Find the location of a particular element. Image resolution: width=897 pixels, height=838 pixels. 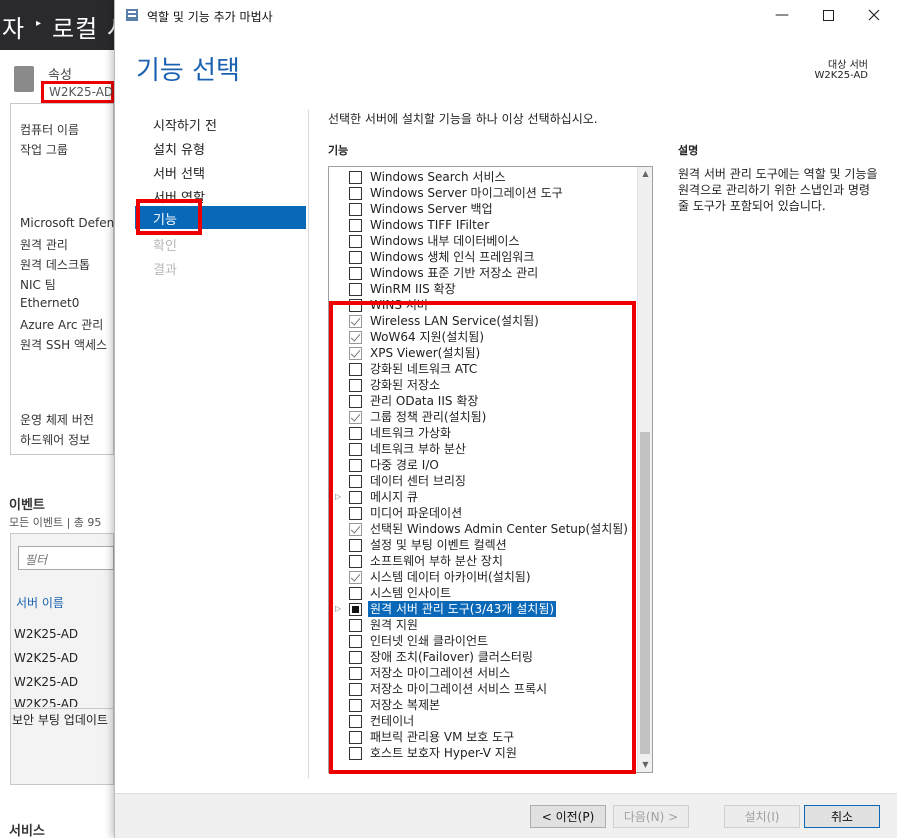

feature-label: Windows TIFF IFilter is located at coordinates (430, 225).